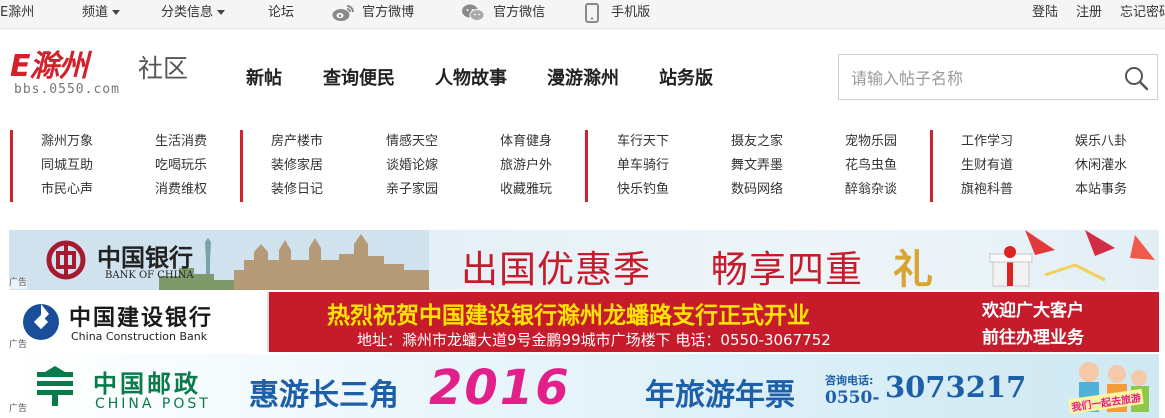 Image resolution: width=1165 pixels, height=418 pixels. What do you see at coordinates (187, 12) in the screenshot?
I see `category-info-label: 分类信息` at bounding box center [187, 12].